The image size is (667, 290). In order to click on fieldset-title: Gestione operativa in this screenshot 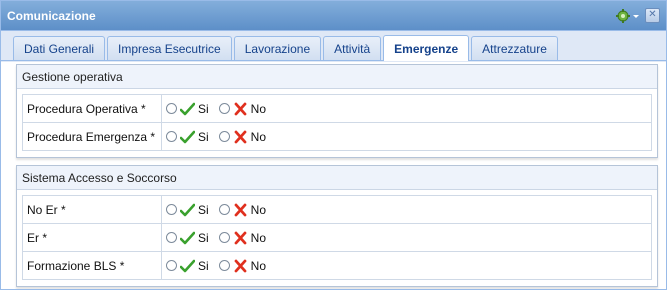, I will do `click(72, 76)`.